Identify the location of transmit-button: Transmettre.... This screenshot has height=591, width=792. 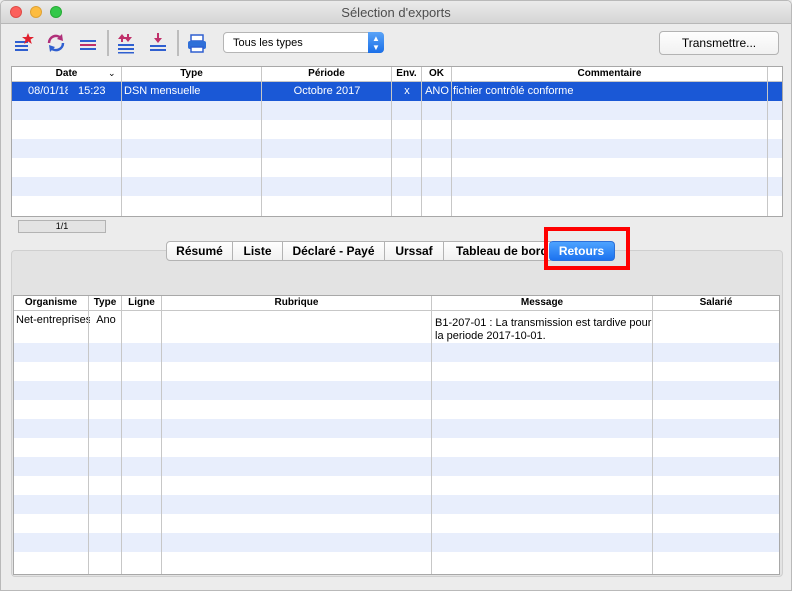
(719, 43).